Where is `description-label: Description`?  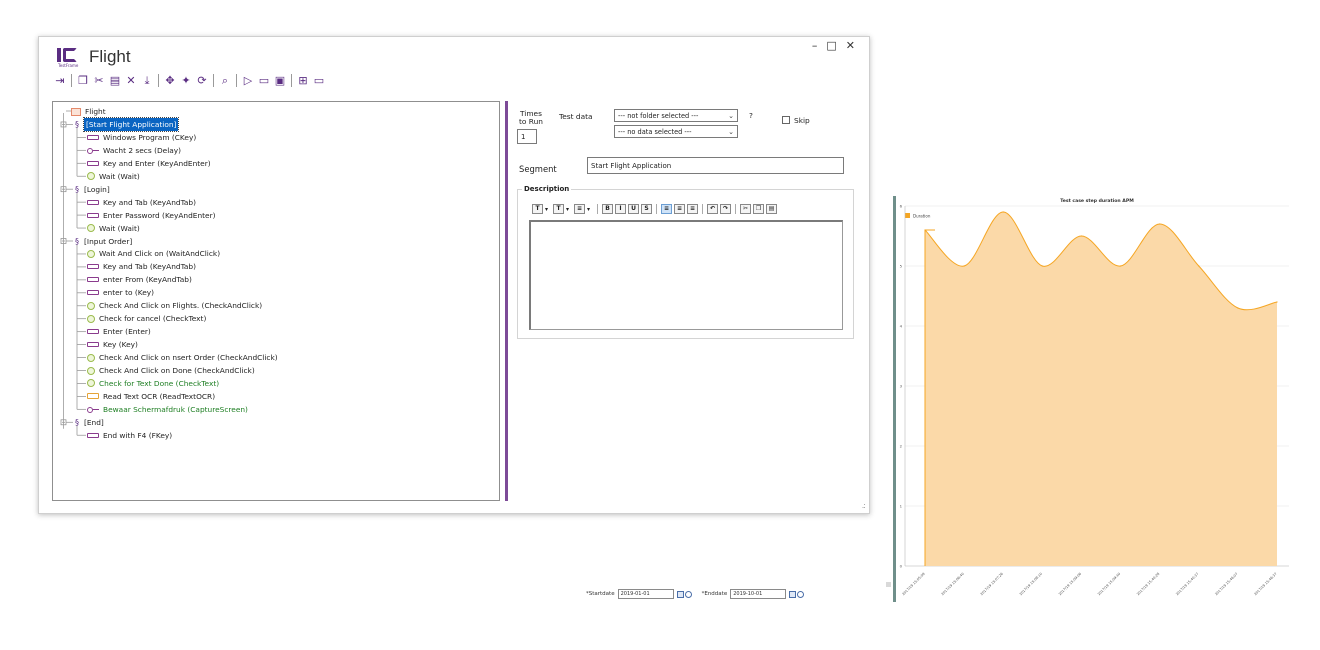 description-label: Description is located at coordinates (547, 189).